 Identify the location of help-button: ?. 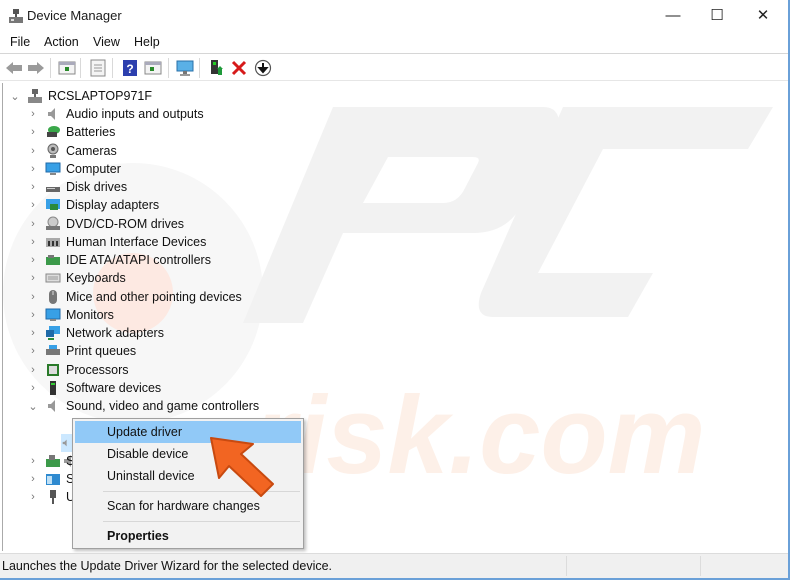
(130, 68).